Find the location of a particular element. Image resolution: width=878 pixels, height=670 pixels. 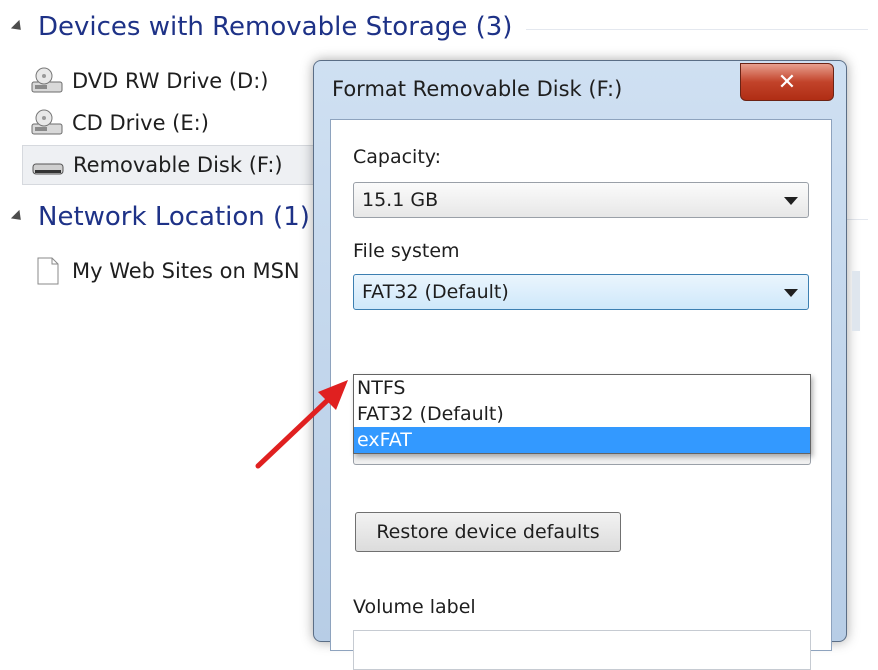

filesystem-option-fat32: FAT32 (Default) is located at coordinates (582, 414).